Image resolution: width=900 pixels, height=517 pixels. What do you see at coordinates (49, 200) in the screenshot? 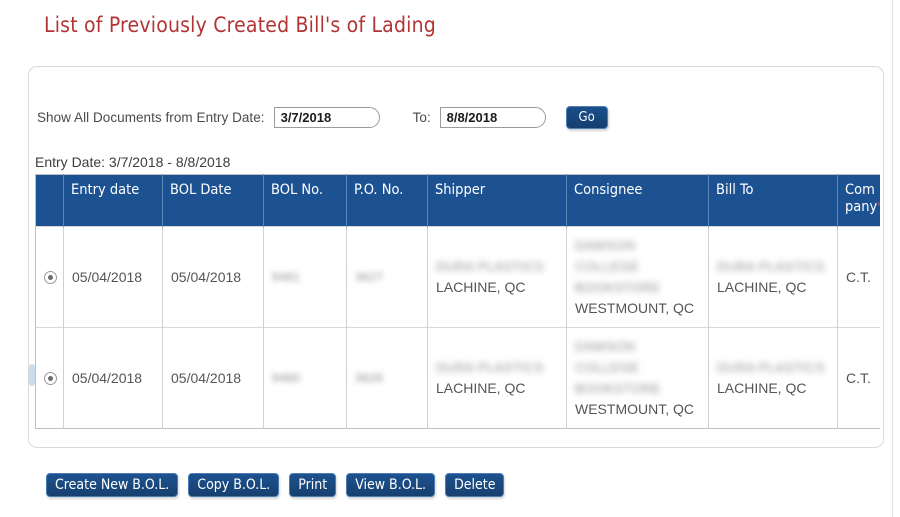
I see `col-header-select` at bounding box center [49, 200].